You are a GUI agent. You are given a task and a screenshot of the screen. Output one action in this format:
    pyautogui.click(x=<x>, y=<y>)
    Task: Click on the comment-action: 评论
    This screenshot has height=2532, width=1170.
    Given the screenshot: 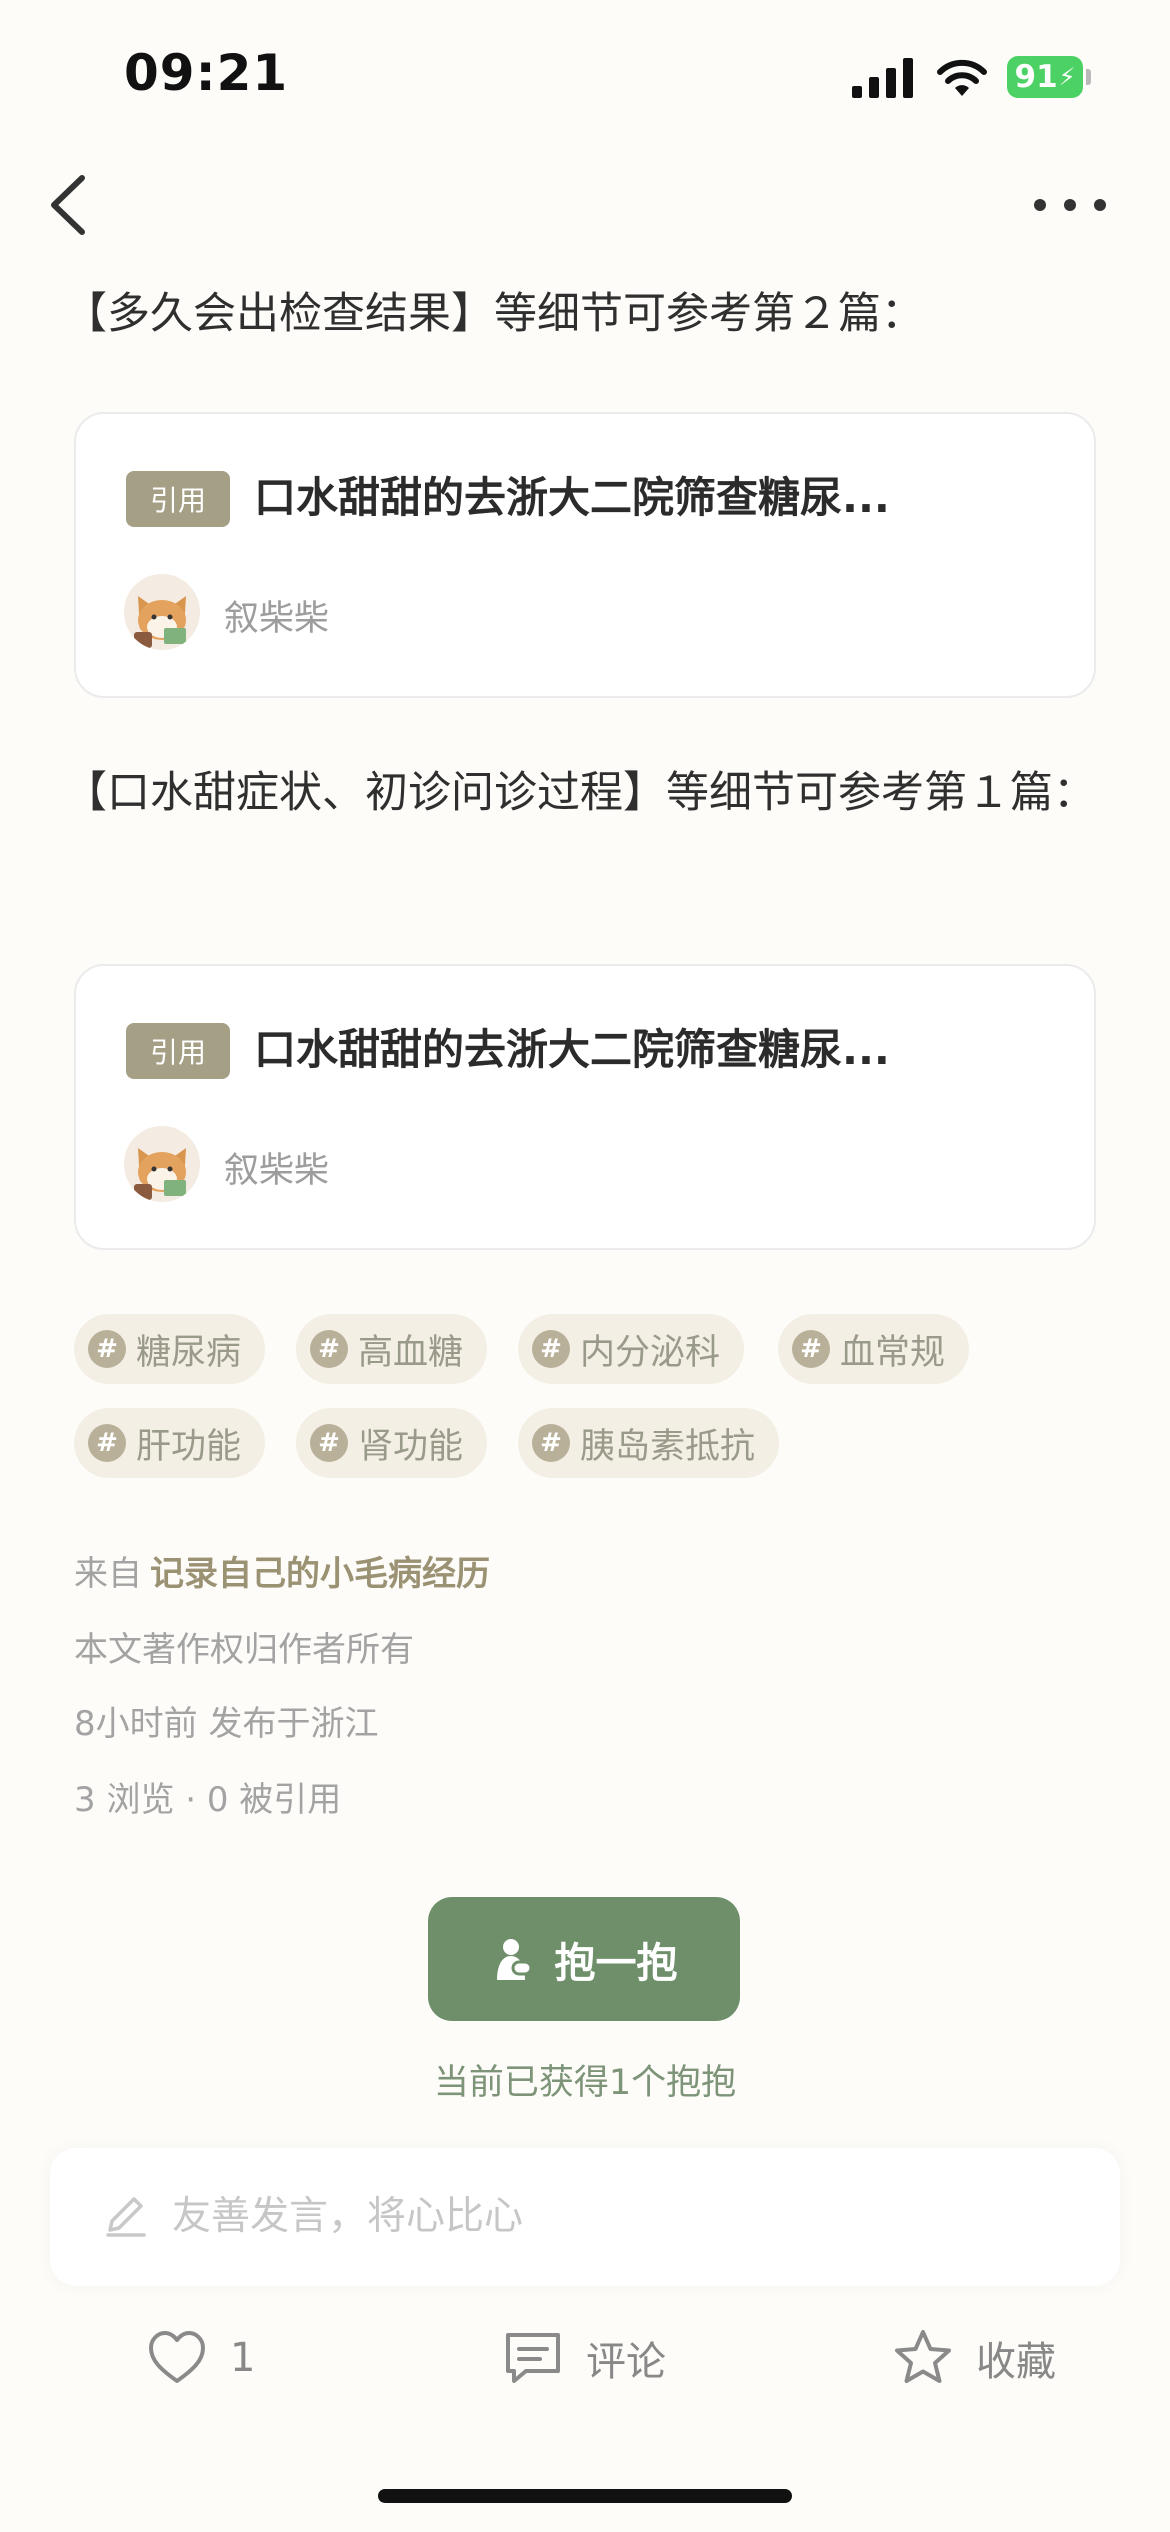 What is the action you would take?
    pyautogui.click(x=584, y=2358)
    